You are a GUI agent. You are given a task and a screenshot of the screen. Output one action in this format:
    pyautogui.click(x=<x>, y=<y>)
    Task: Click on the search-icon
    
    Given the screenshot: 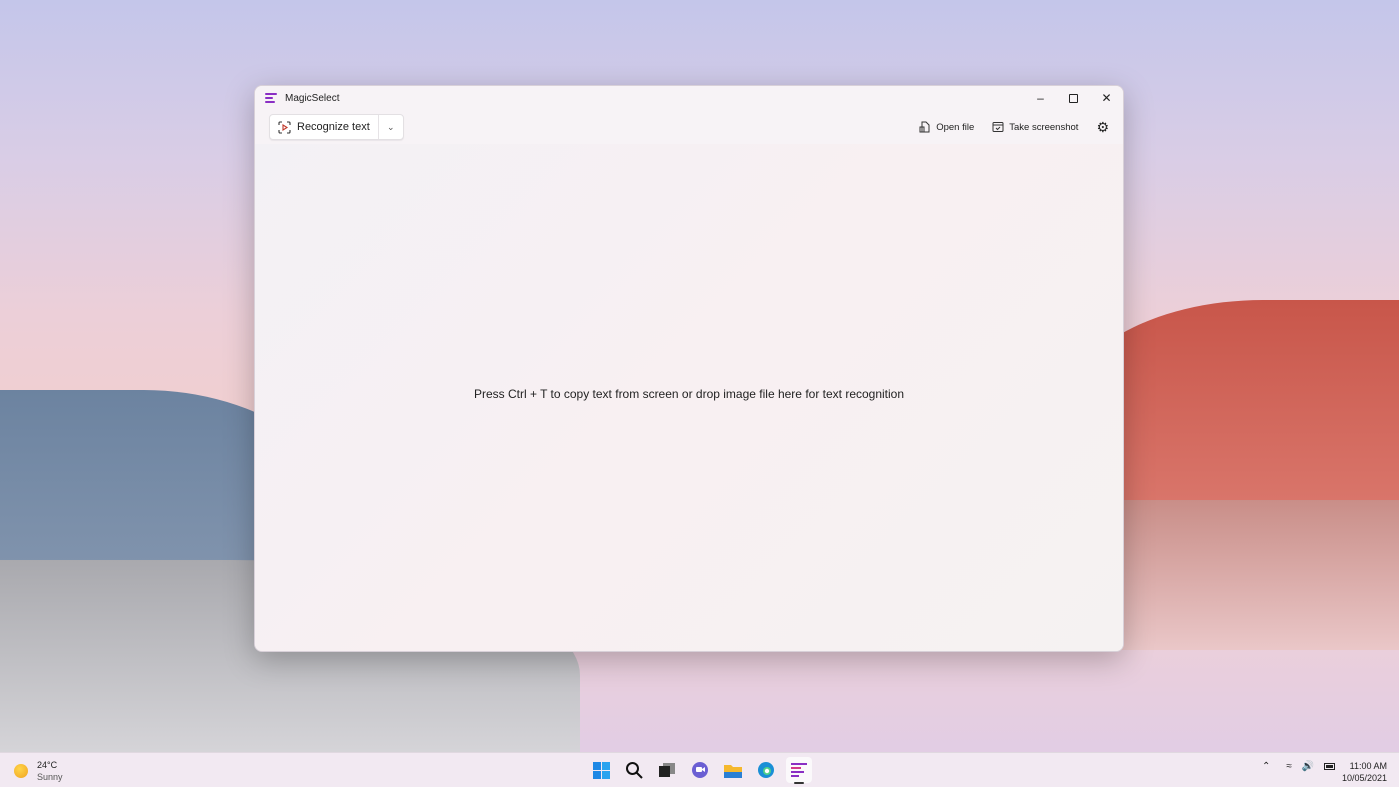 What is the action you would take?
    pyautogui.click(x=634, y=770)
    